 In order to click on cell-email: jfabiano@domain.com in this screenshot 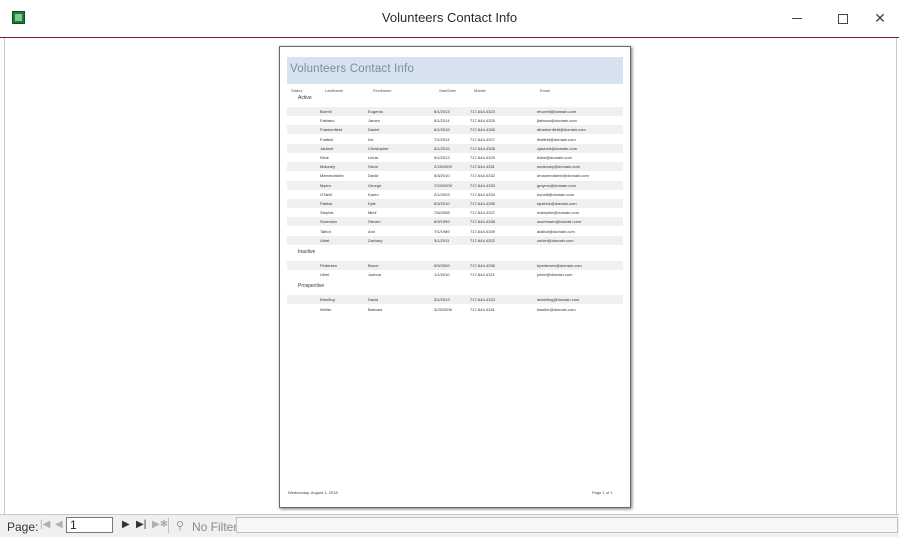, I will do `click(557, 121)`.